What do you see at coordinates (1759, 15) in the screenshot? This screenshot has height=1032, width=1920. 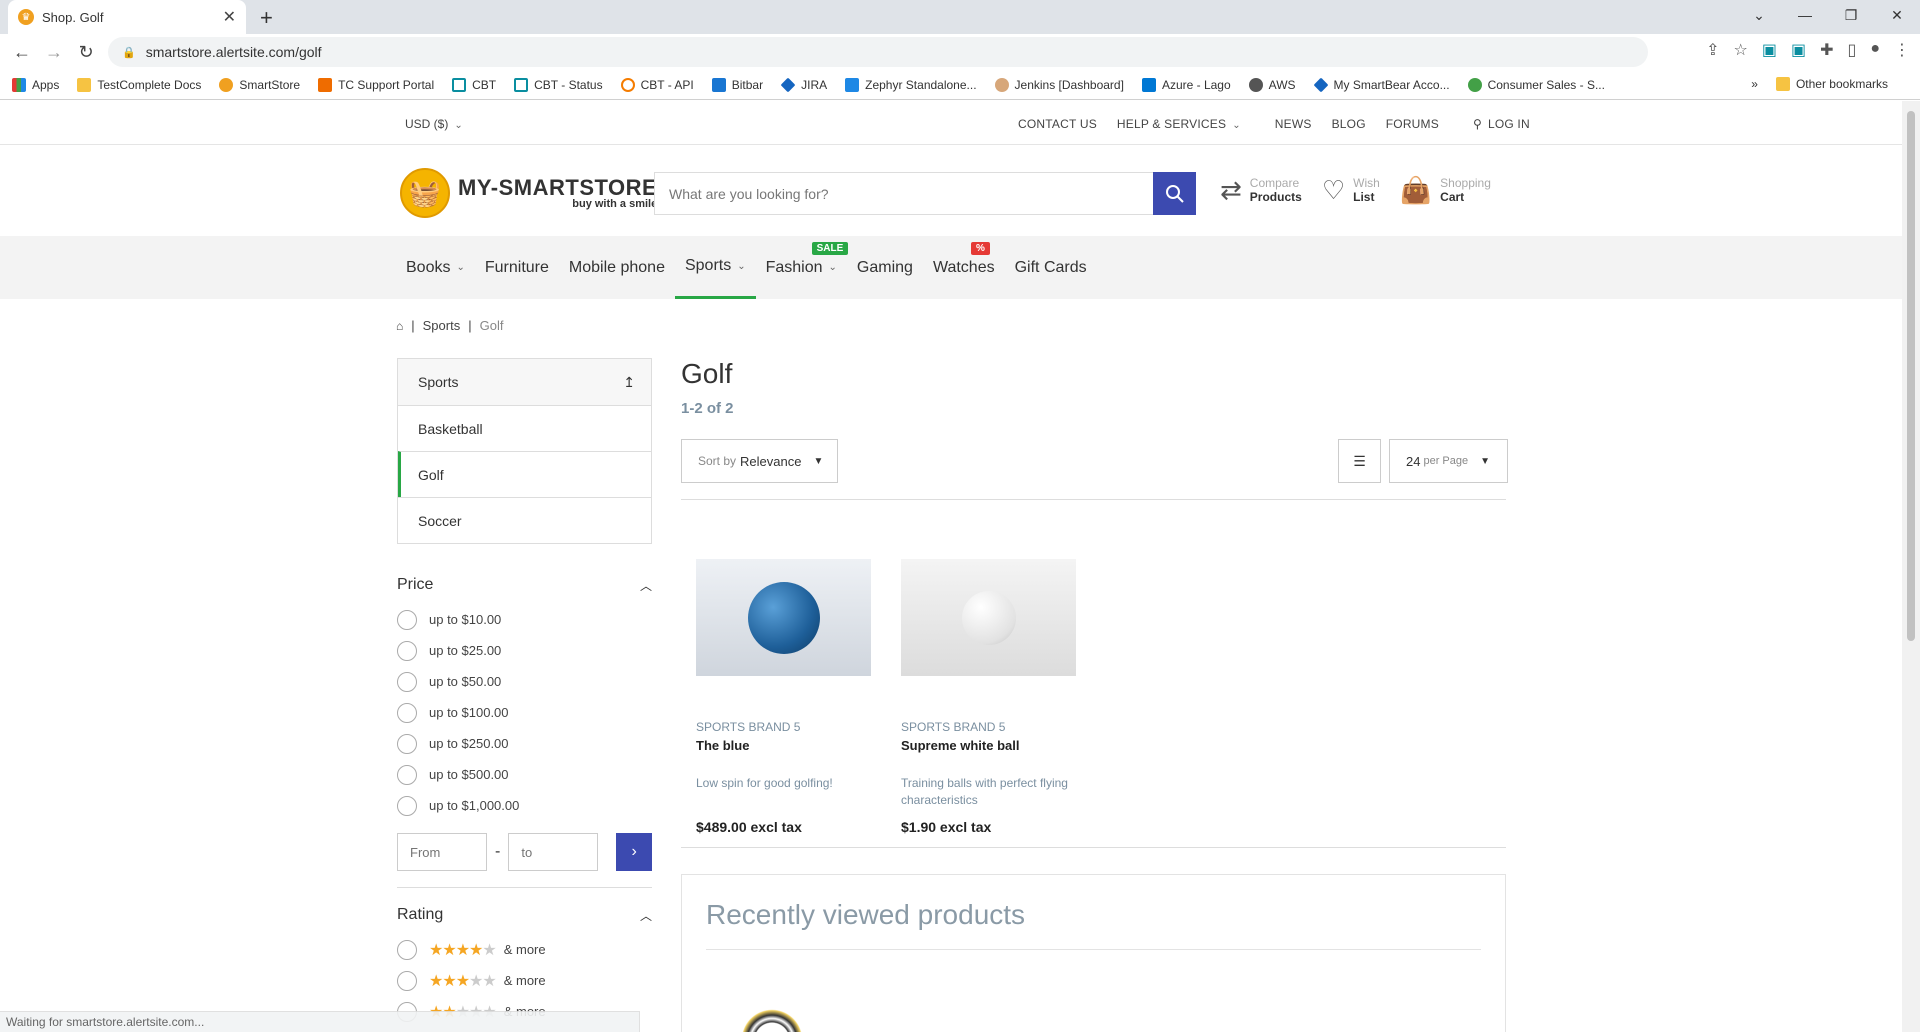 I see `tab-search-icon: ⌄` at bounding box center [1759, 15].